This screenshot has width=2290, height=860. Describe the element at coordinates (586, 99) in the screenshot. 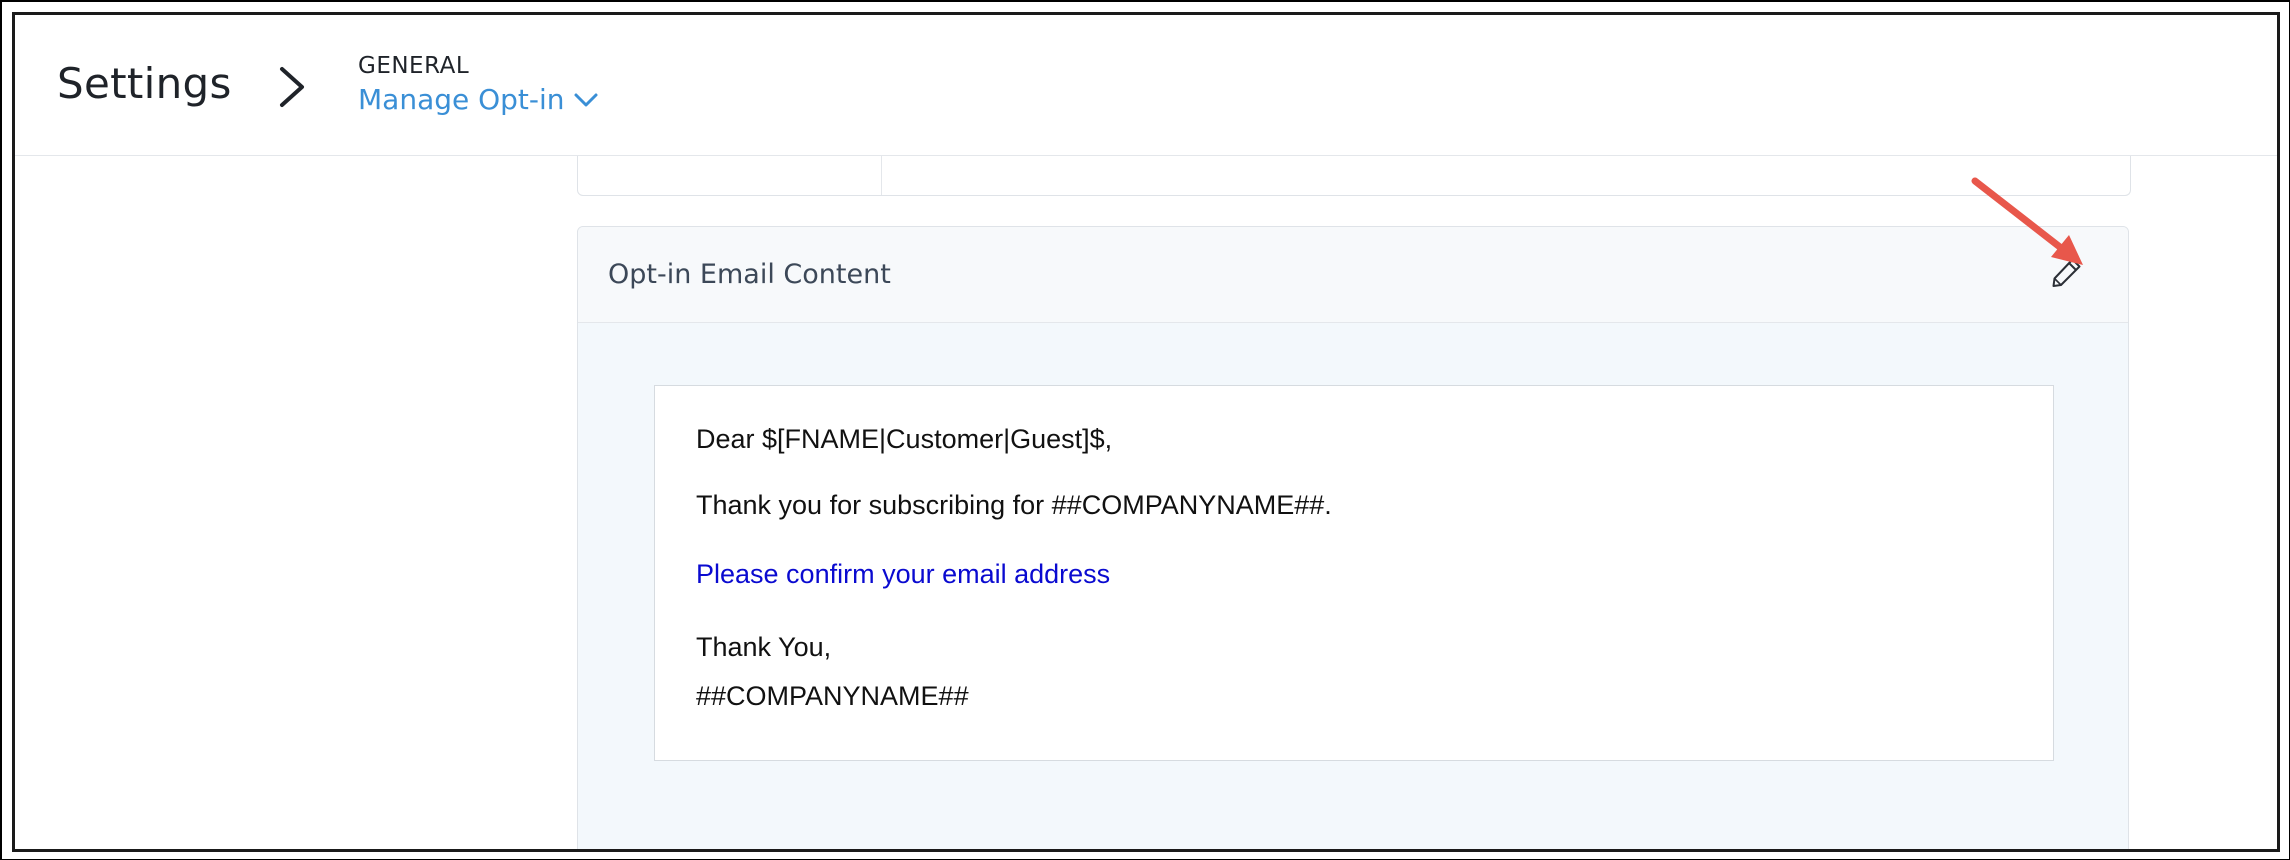

I see `chevron-down-icon` at that location.